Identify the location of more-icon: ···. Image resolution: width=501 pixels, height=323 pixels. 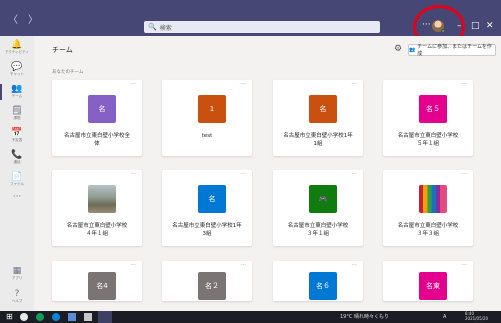
(17, 197).